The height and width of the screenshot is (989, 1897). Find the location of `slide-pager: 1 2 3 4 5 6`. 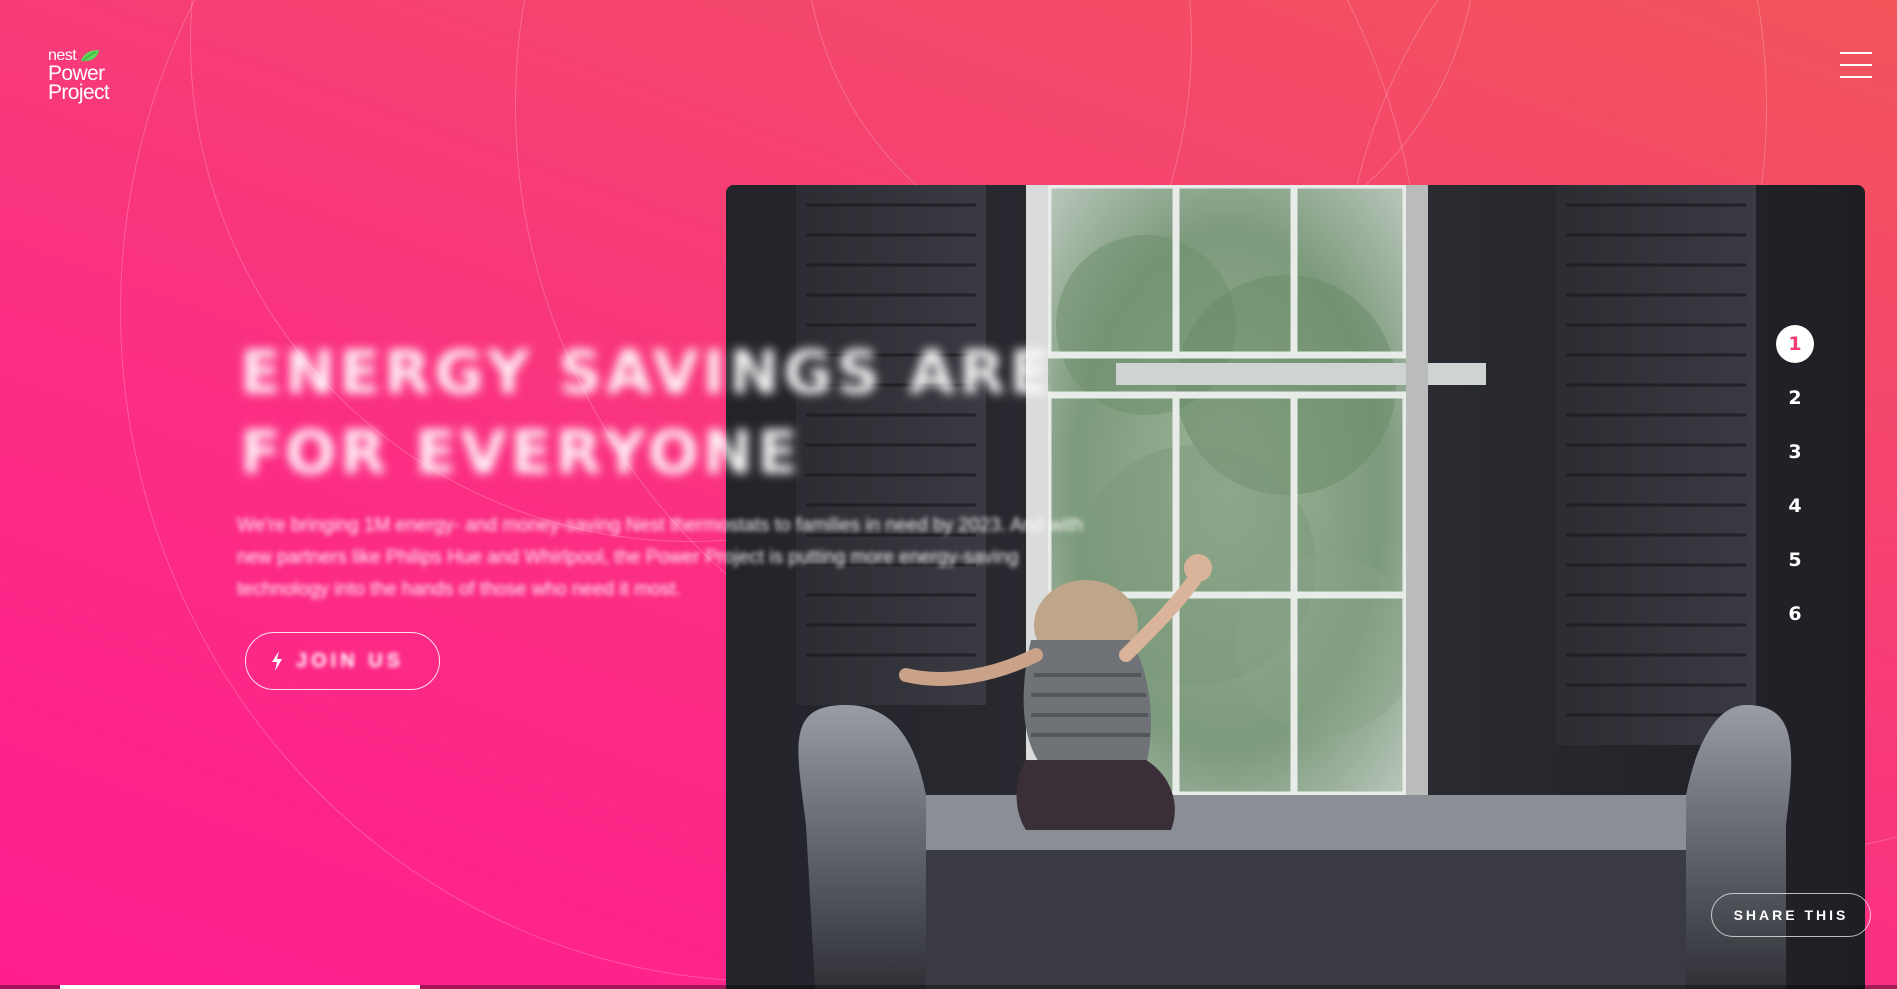

slide-pager: 1 2 3 4 5 6 is located at coordinates (1796, 487).